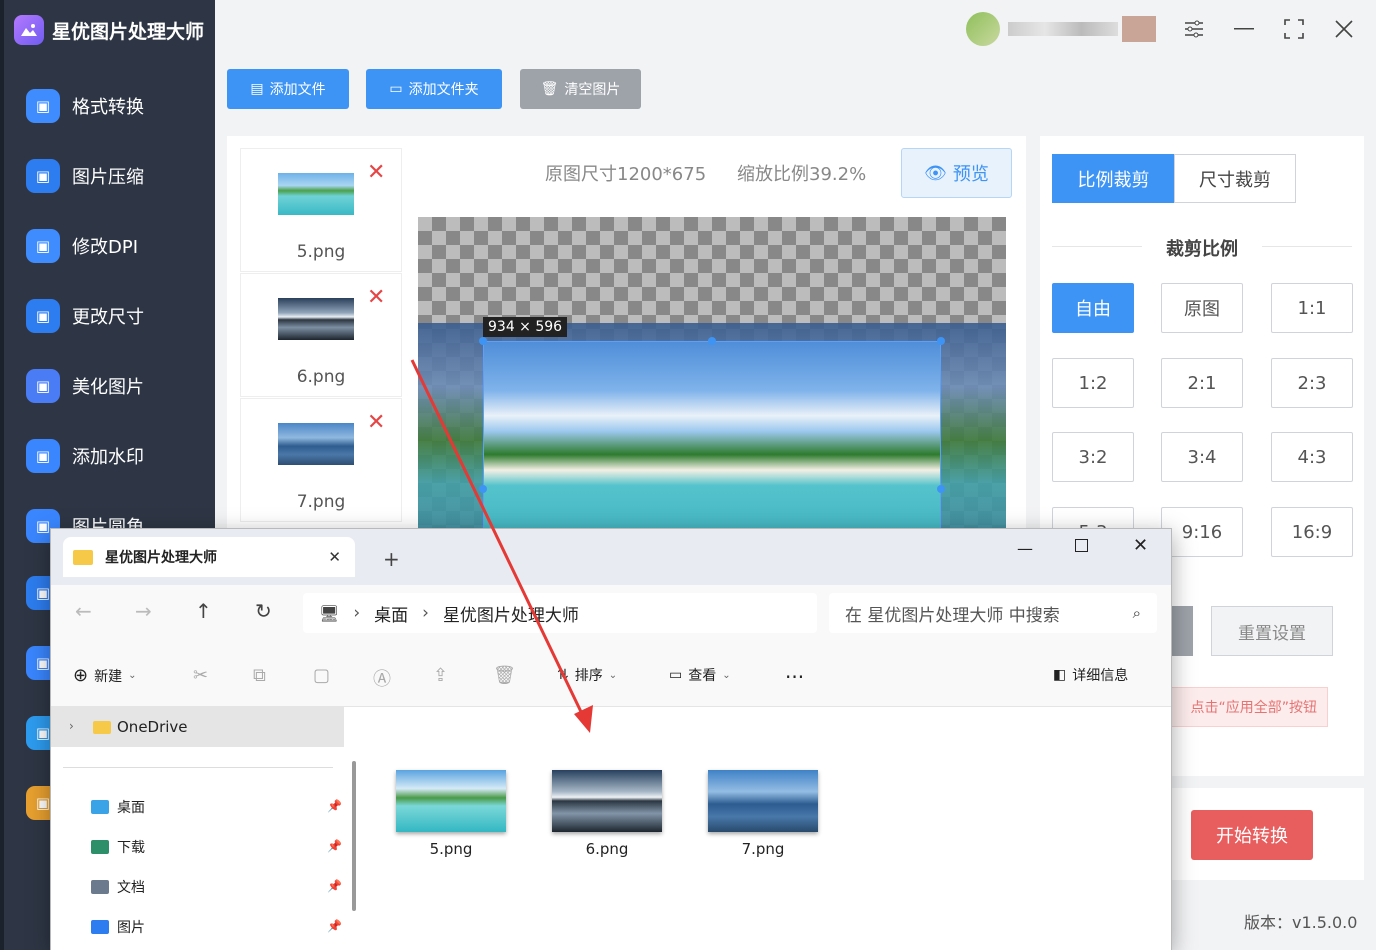 This screenshot has width=1376, height=950. Describe the element at coordinates (391, 559) in the screenshot. I see `new-tab-icon: +` at that location.